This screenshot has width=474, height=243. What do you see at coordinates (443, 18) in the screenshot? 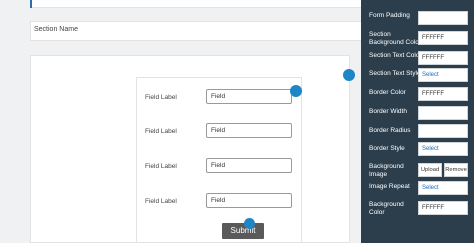
I see `form-padding-input` at bounding box center [443, 18].